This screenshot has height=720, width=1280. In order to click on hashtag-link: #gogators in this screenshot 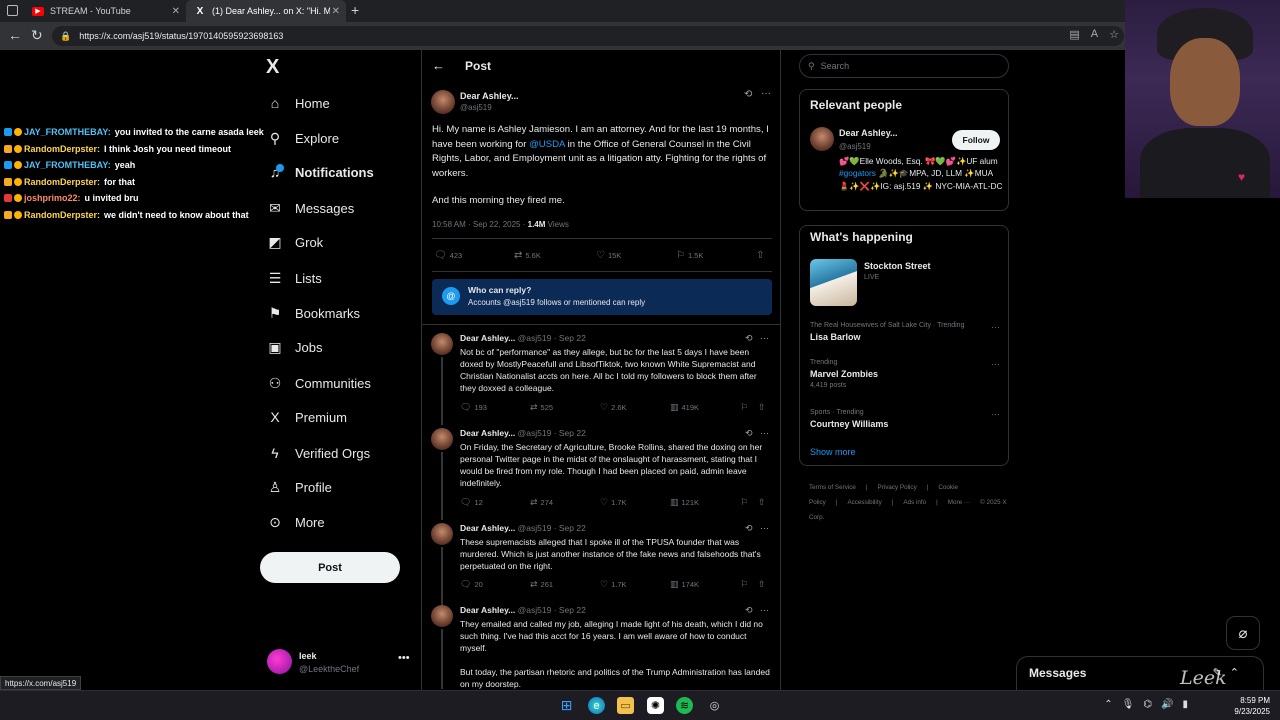, I will do `click(857, 173)`.